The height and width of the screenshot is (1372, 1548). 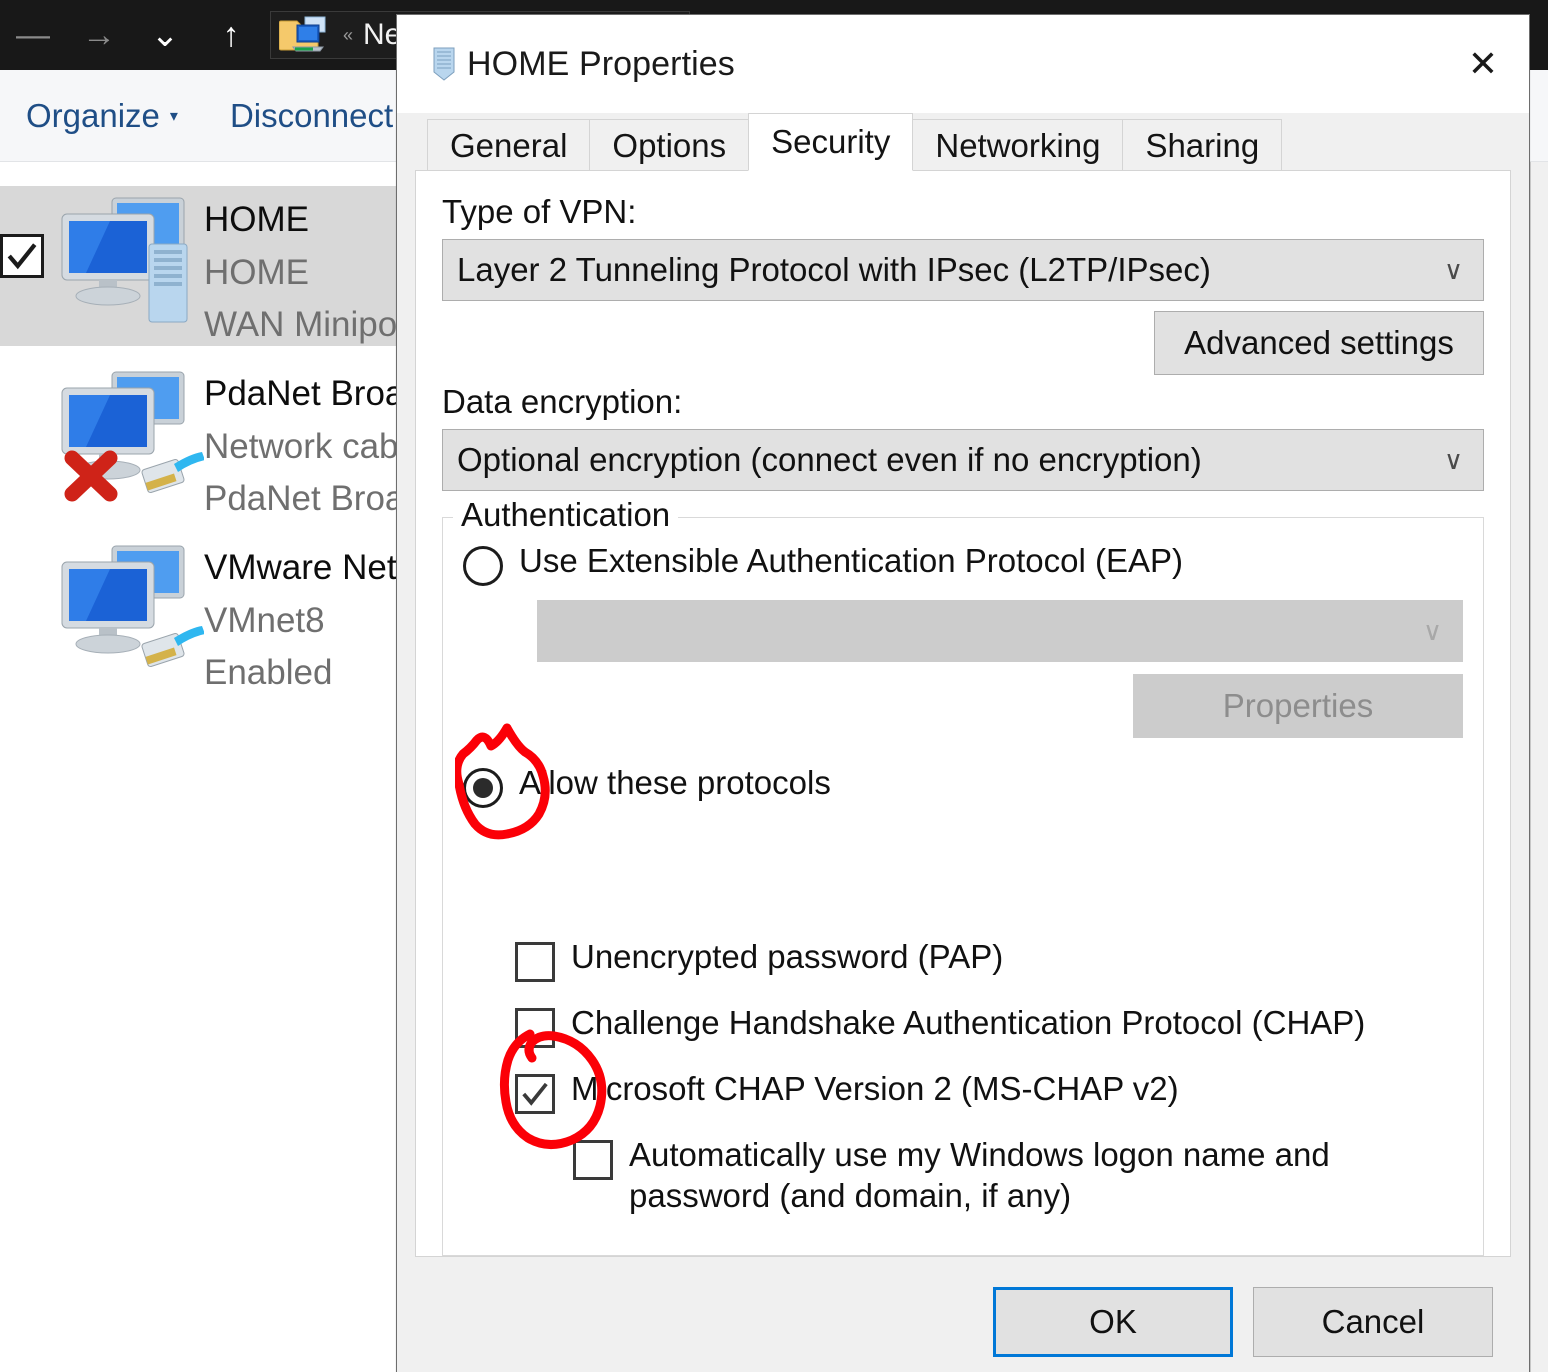 I want to click on up-one-level-arrow-up-icon: ↑, so click(x=231, y=35).